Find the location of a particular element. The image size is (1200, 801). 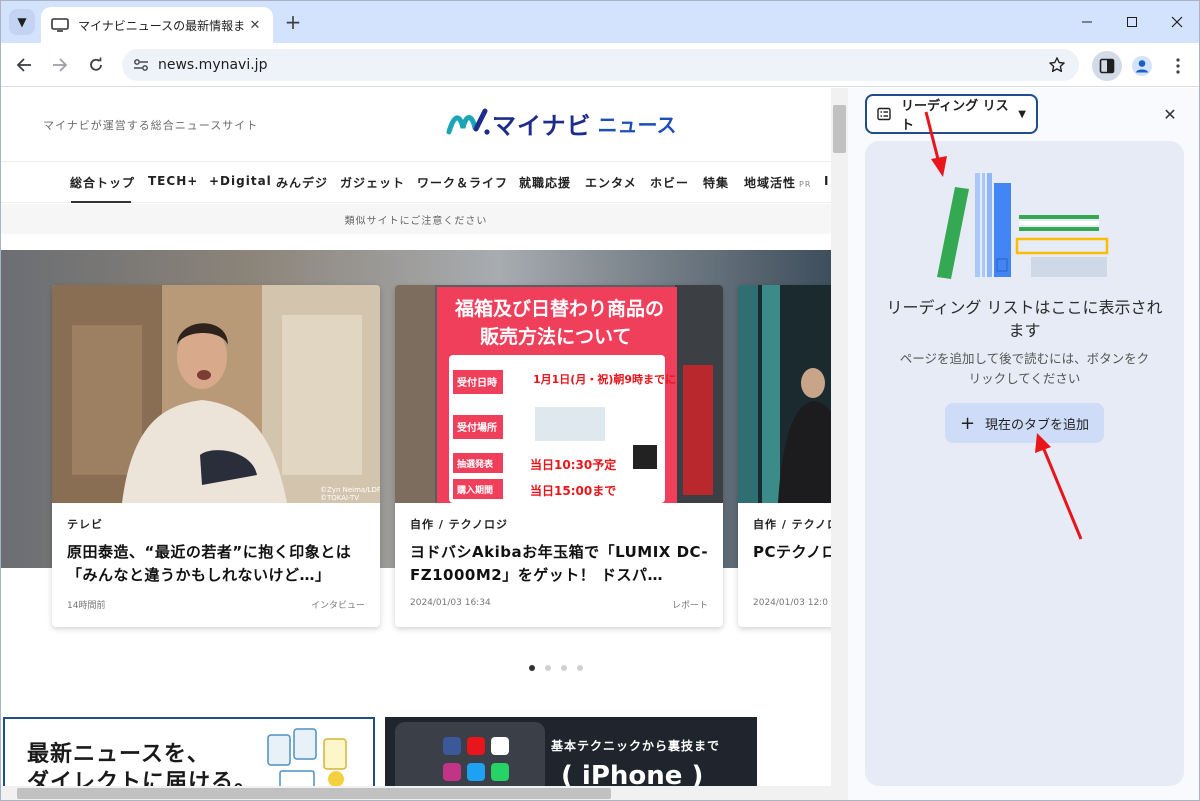

poster-line-1: 福箱及び日替わり商品の is located at coordinates (559, 308).